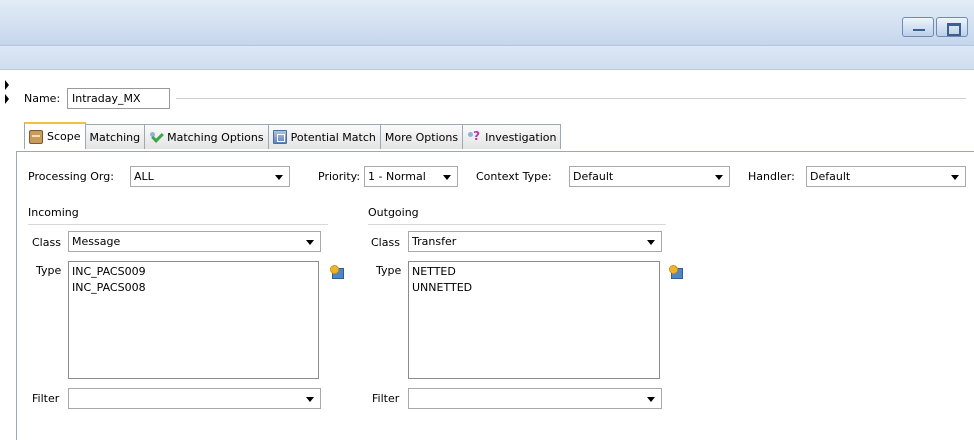  What do you see at coordinates (96, 241) in the screenshot?
I see `incoming-class-value: Message` at bounding box center [96, 241].